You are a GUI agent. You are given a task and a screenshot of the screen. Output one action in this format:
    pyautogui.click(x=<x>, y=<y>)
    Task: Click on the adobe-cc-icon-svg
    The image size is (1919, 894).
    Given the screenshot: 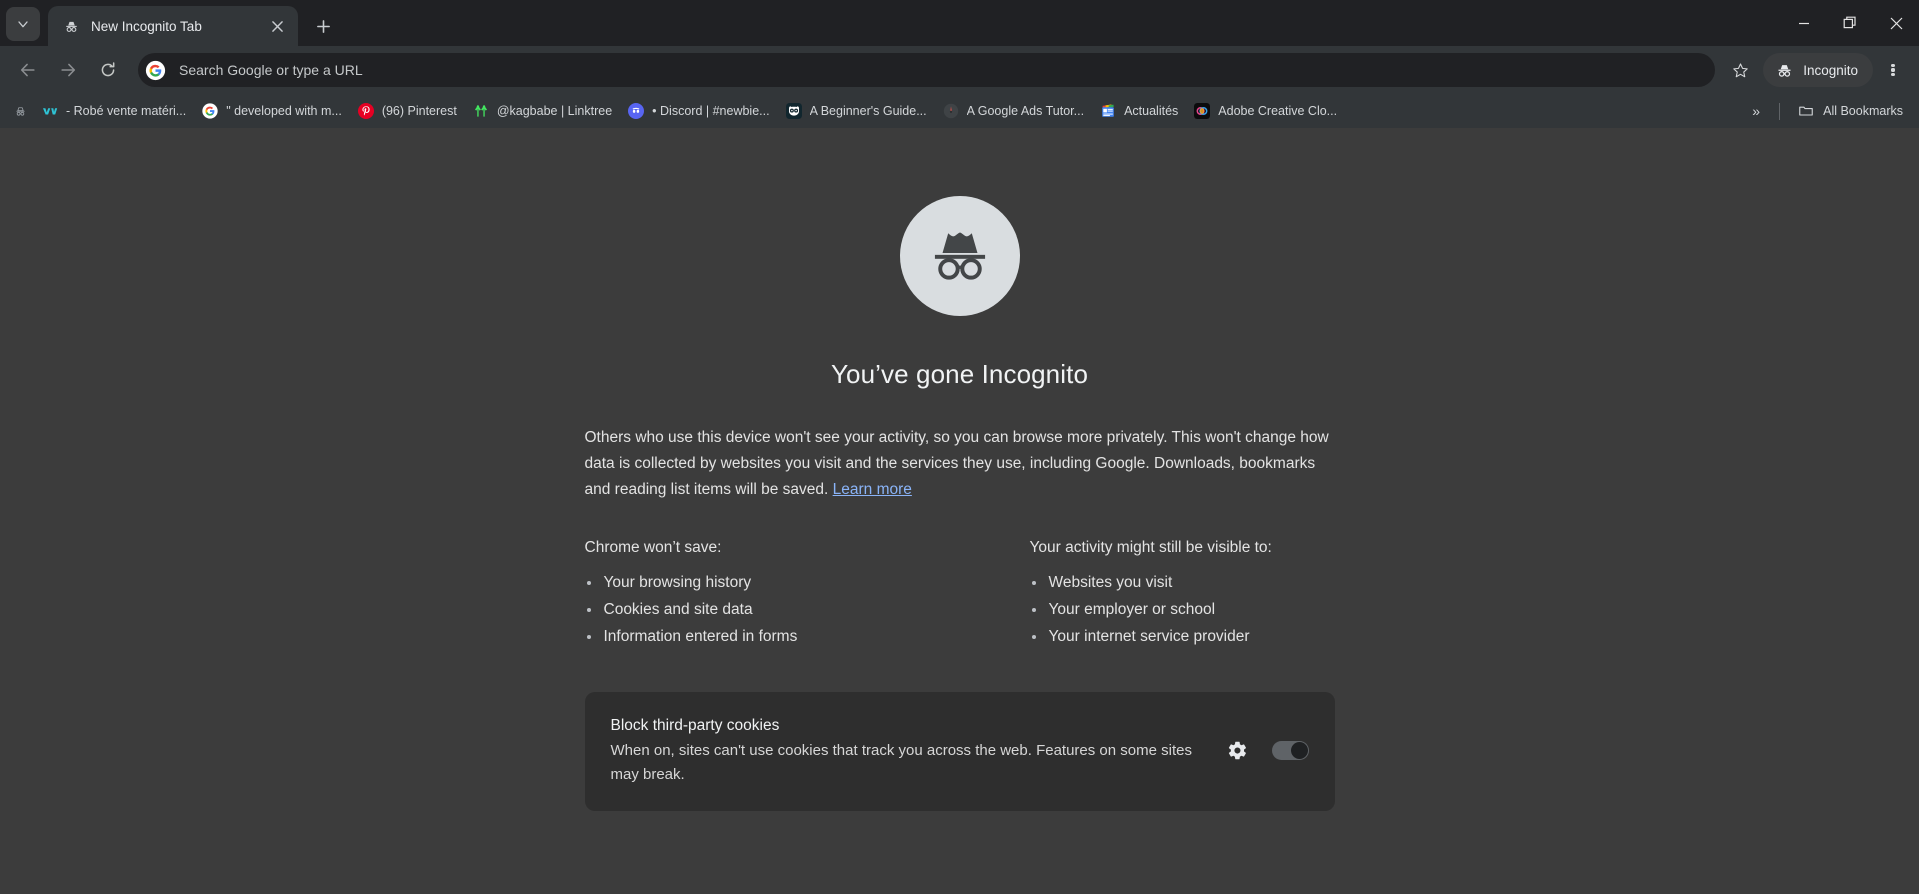 What is the action you would take?
    pyautogui.click(x=1202, y=111)
    